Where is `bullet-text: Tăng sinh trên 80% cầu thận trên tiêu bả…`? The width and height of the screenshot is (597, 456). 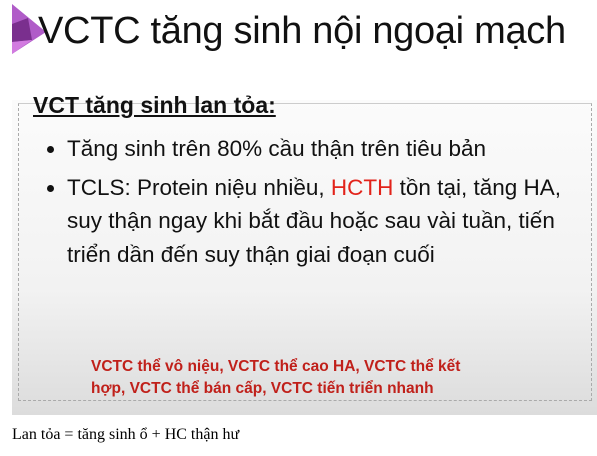 bullet-text: Tăng sinh trên 80% cầu thận trên tiêu bả… is located at coordinates (277, 148).